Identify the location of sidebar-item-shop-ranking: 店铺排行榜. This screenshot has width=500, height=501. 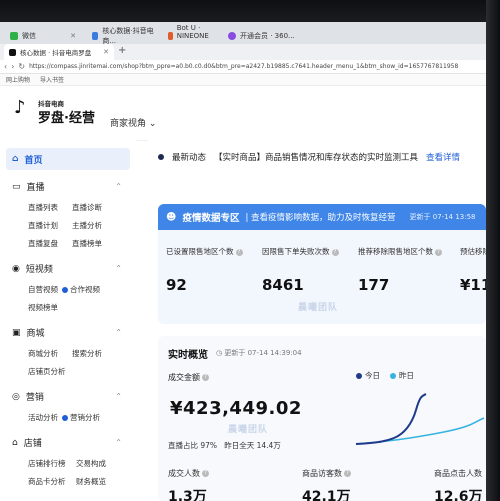
(47, 463).